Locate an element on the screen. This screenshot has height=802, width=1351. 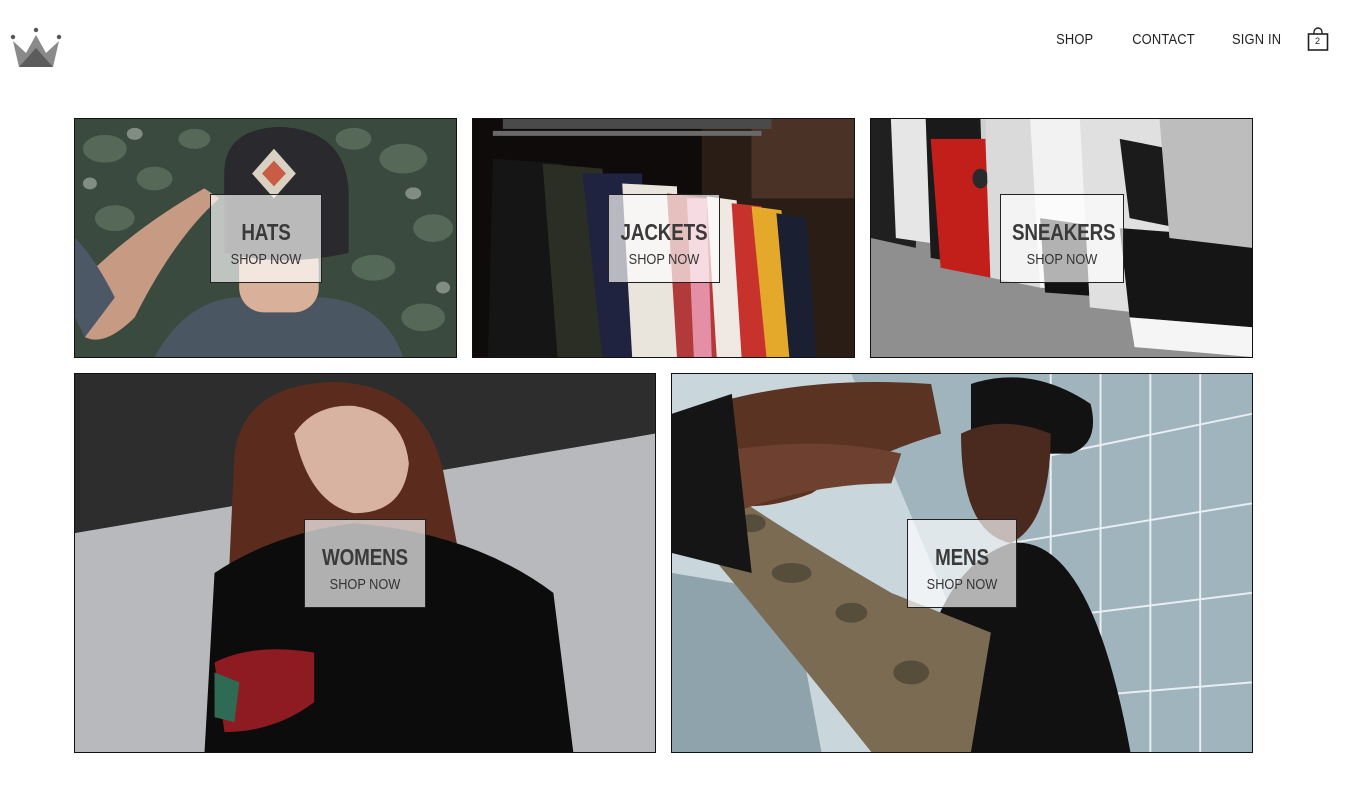
jackets-label-box: JACKETS SHOP NOW is located at coordinates (664, 238).